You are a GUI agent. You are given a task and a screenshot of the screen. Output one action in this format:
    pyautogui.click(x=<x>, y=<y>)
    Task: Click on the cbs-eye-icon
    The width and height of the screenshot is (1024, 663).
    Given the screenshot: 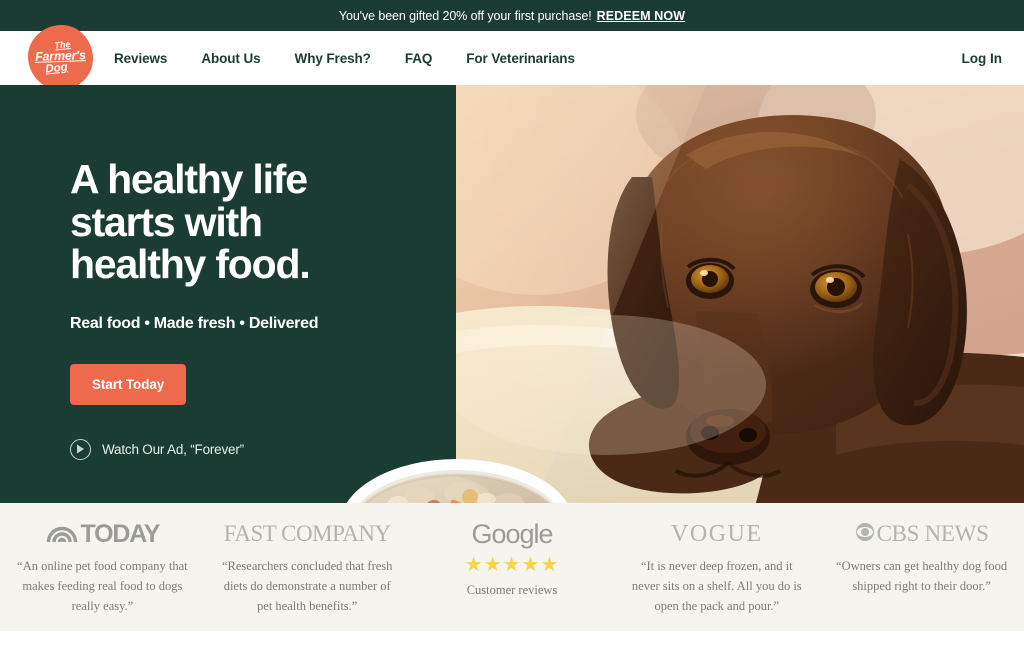 What is the action you would take?
    pyautogui.click(x=865, y=534)
    